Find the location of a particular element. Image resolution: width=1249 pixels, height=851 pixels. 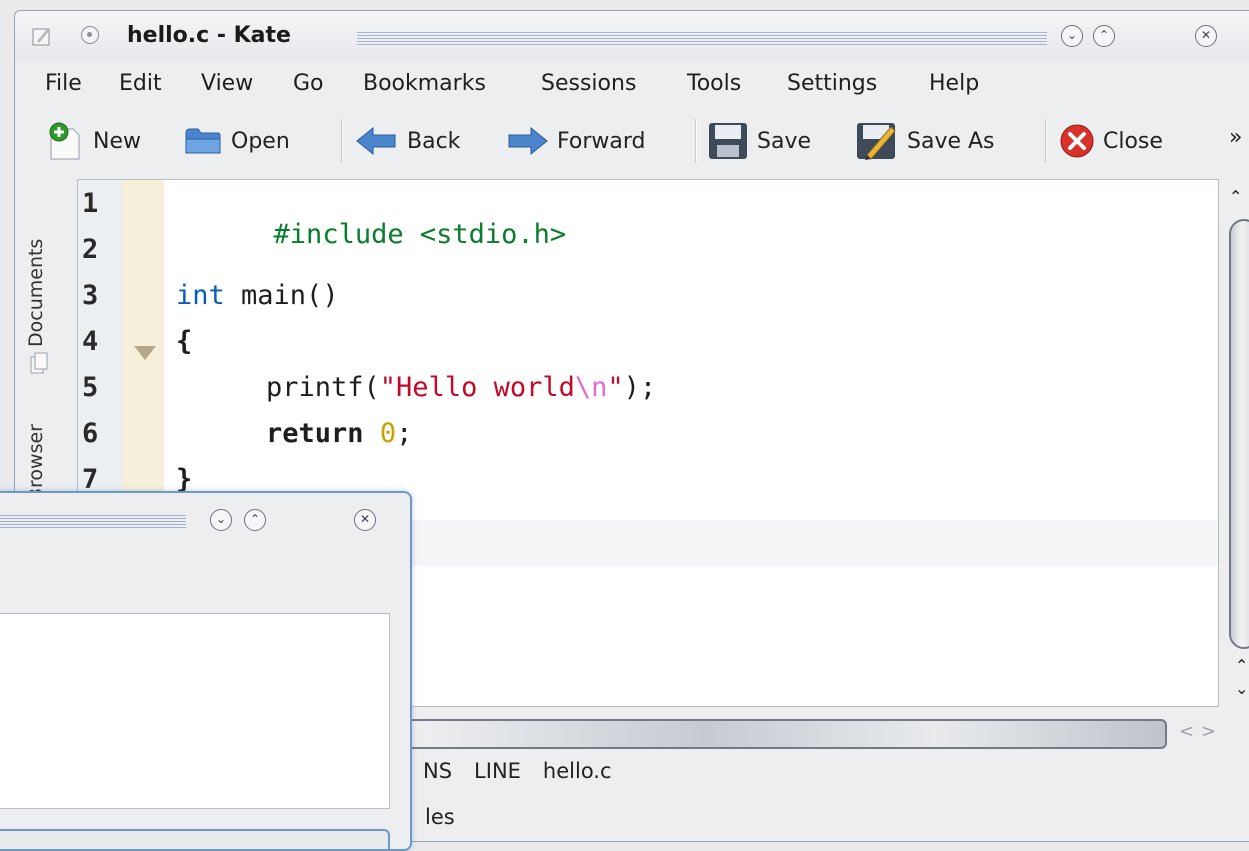

line-number: 3 is located at coordinates (90, 295).